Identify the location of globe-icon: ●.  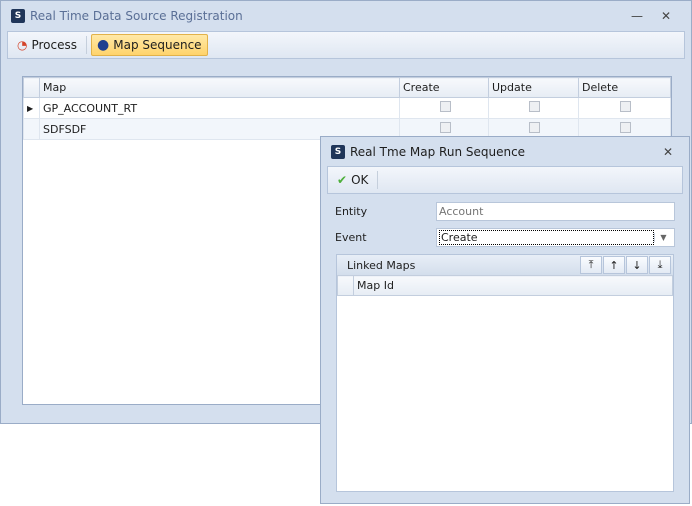
(103, 45).